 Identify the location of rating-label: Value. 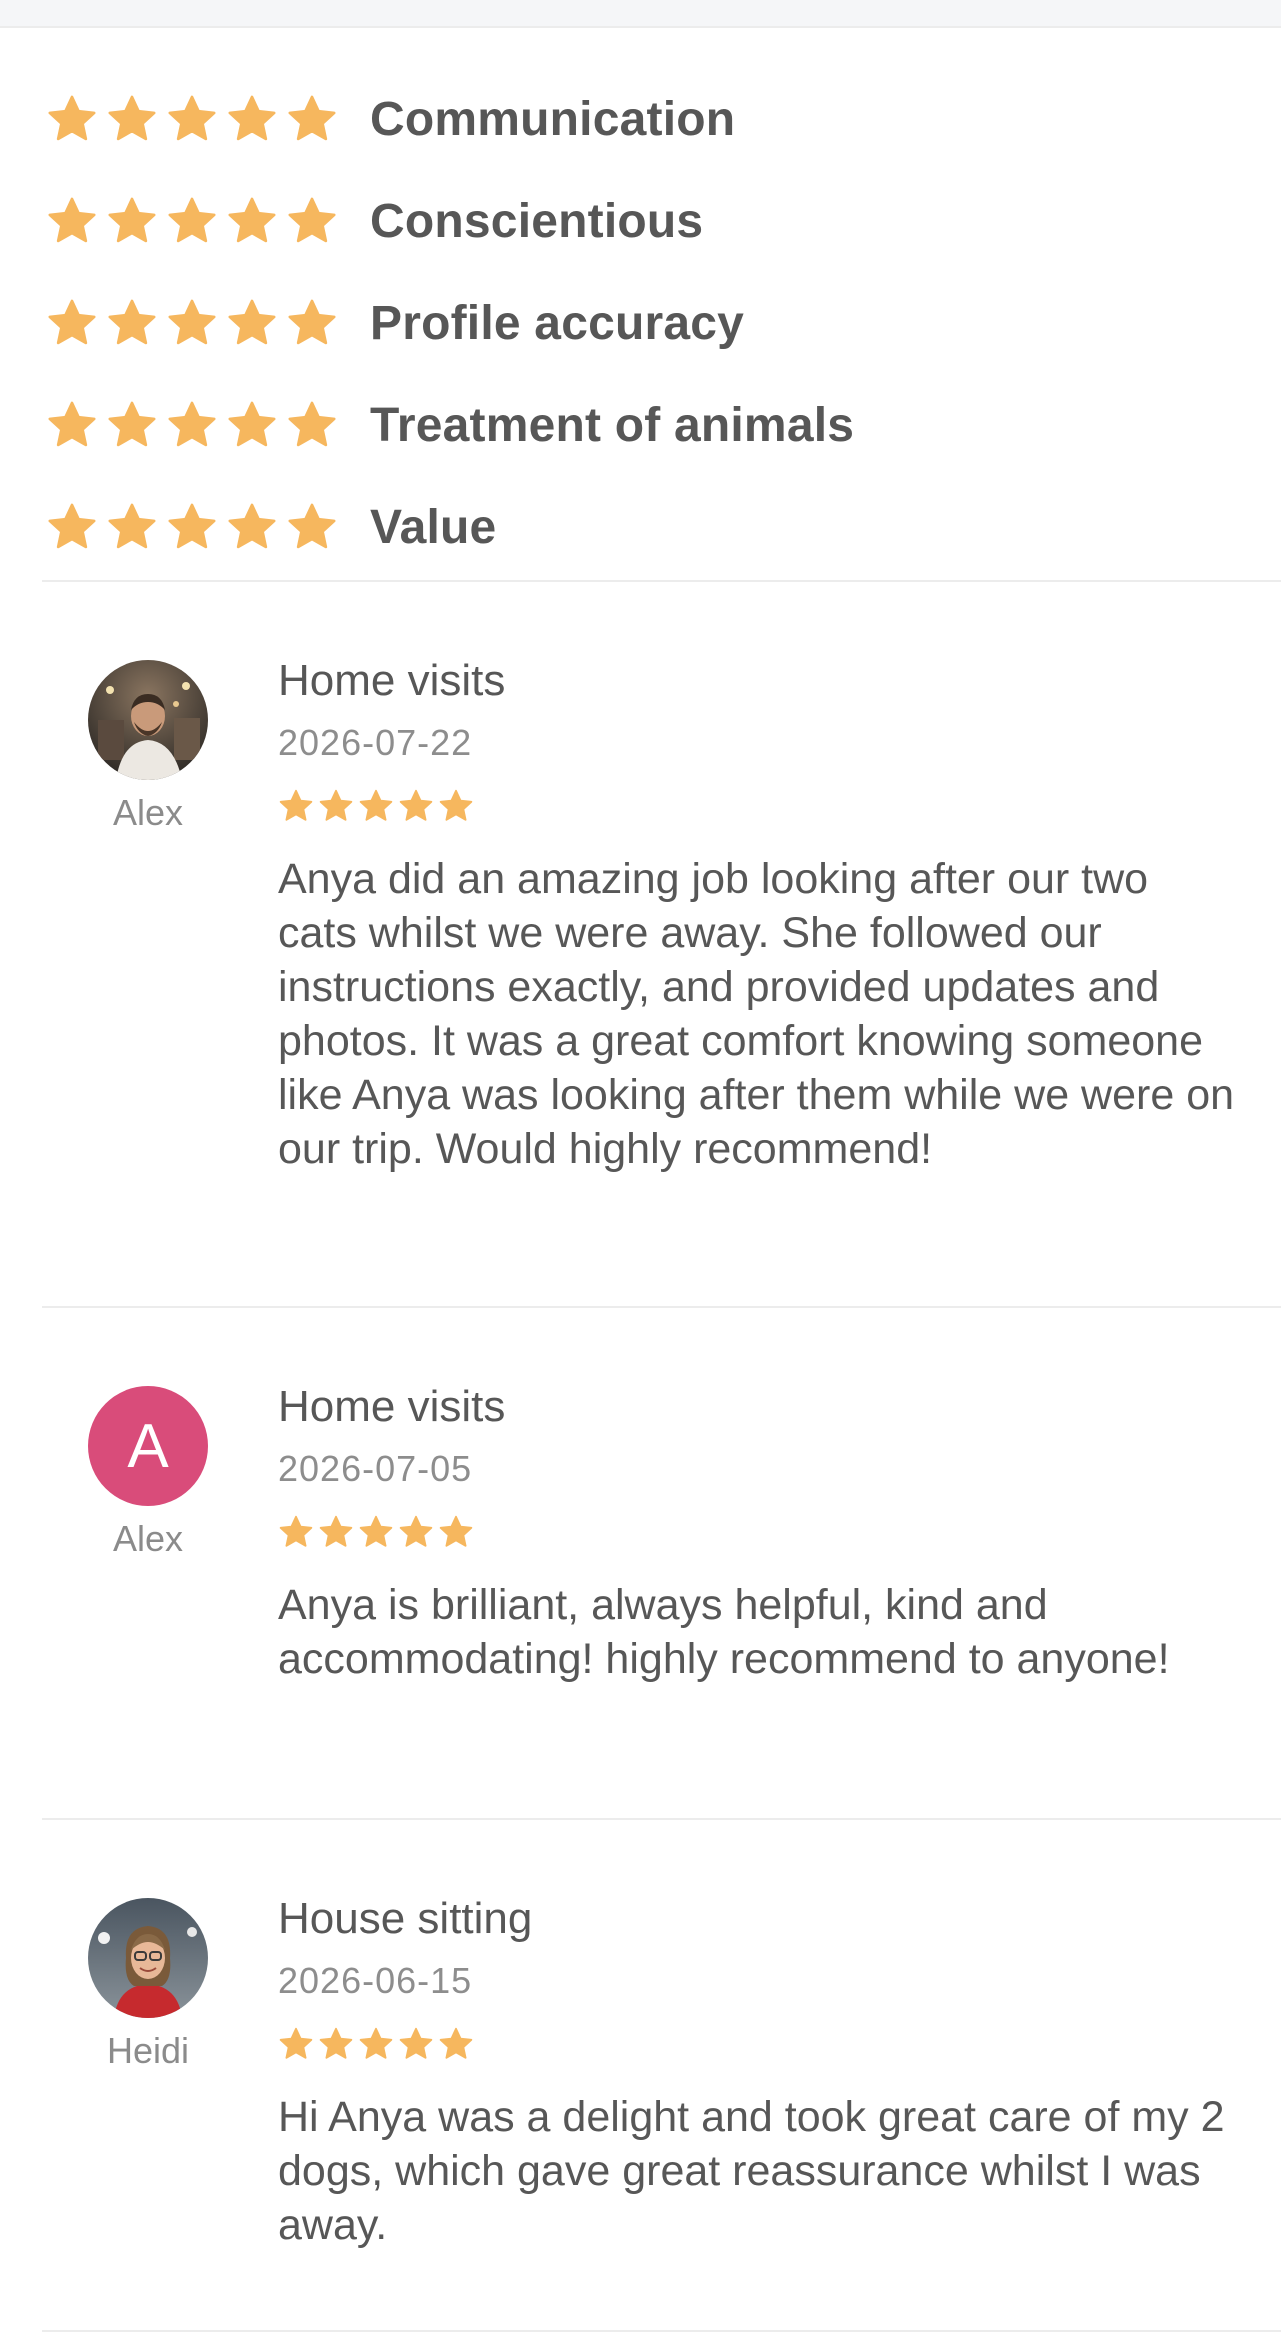
(433, 527).